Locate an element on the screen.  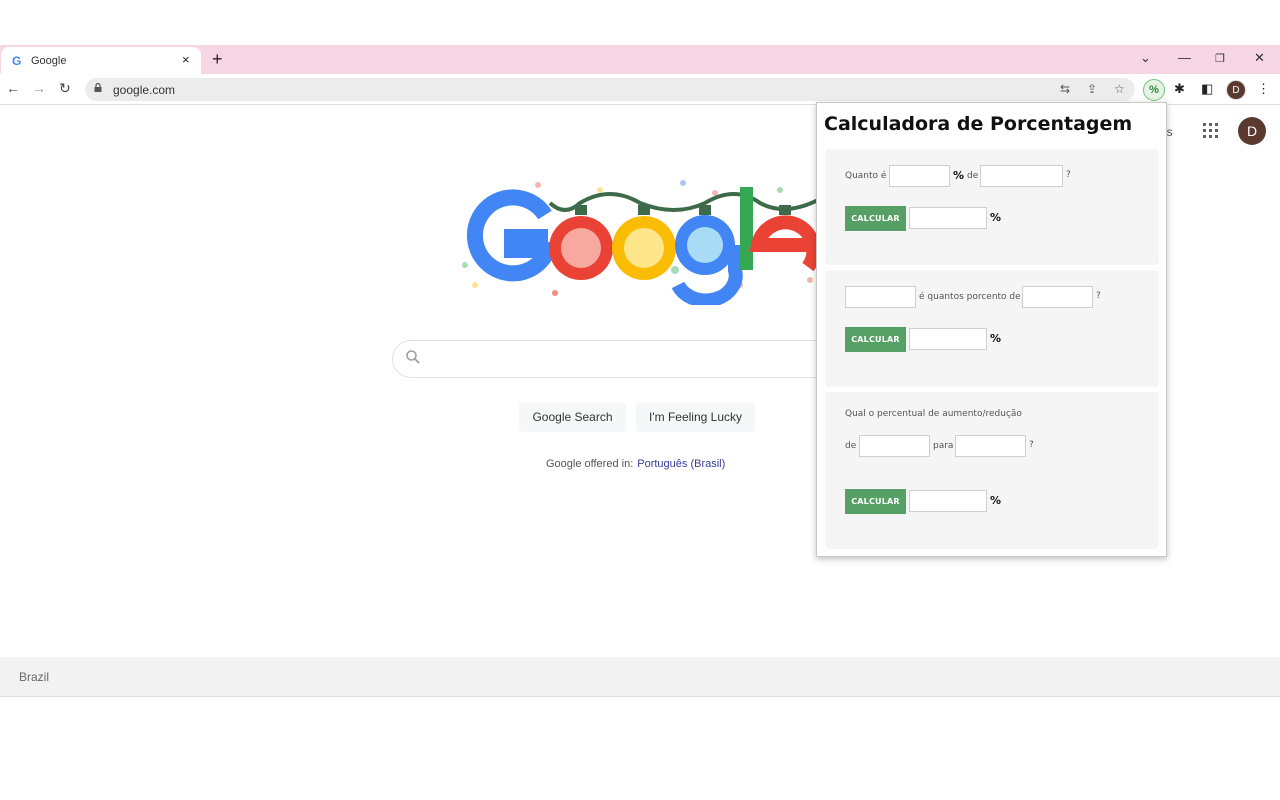
new-tab-icon: + is located at coordinates (217, 59).